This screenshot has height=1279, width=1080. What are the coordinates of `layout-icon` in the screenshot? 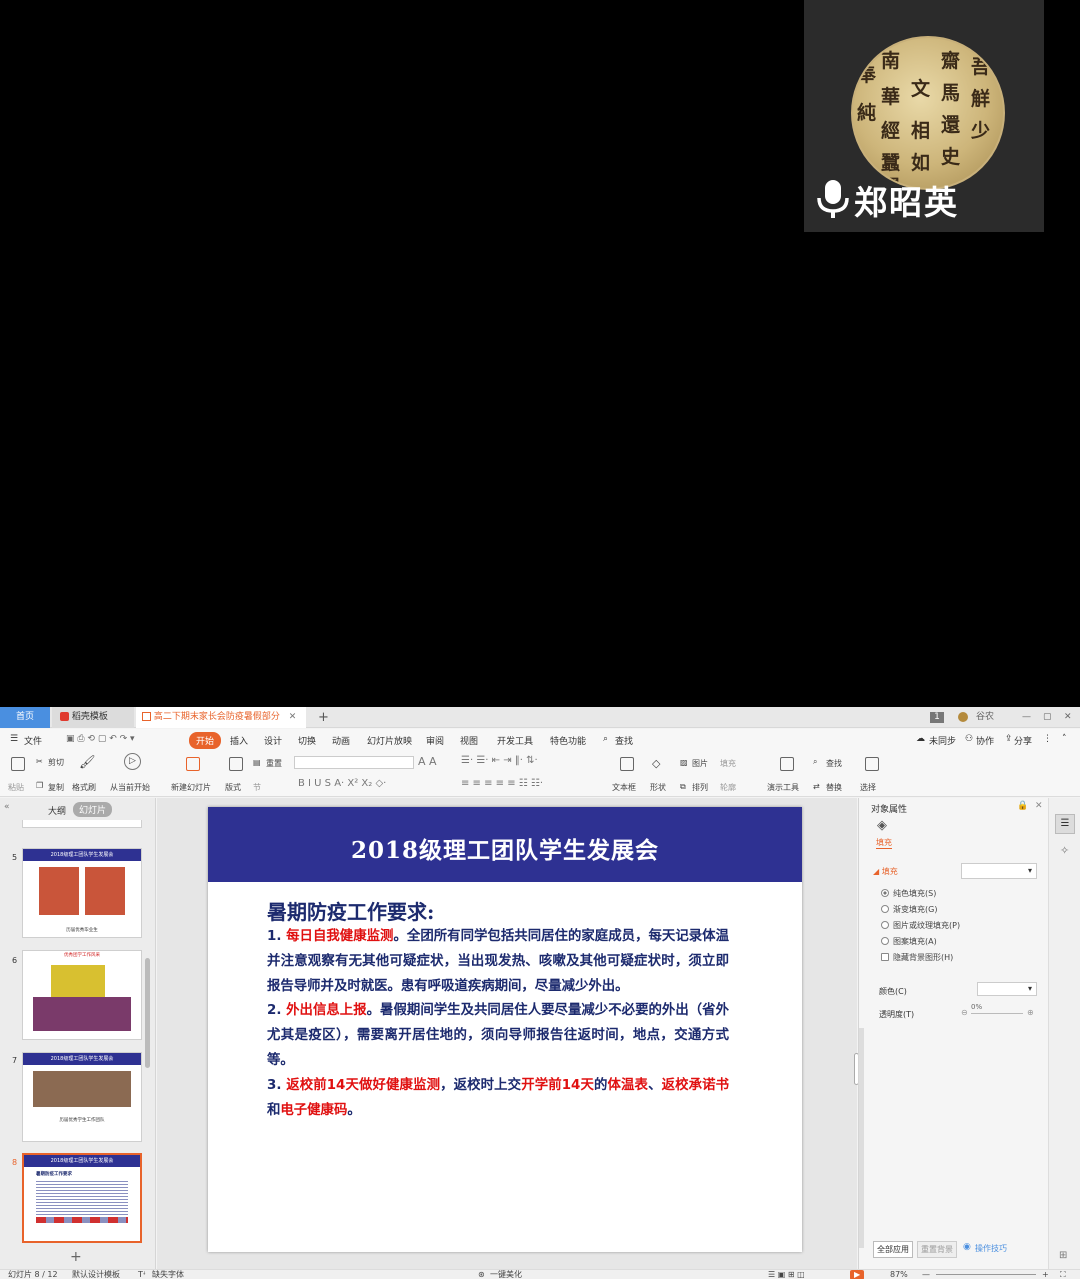 It's located at (236, 764).